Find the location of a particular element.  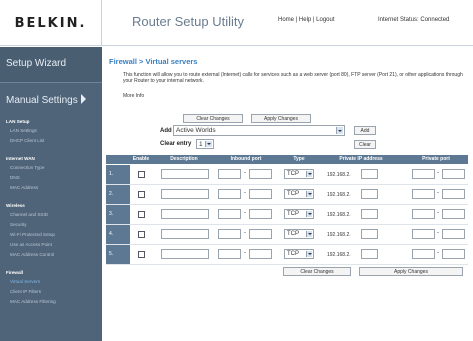

logout-link: Logout is located at coordinates (325, 20).